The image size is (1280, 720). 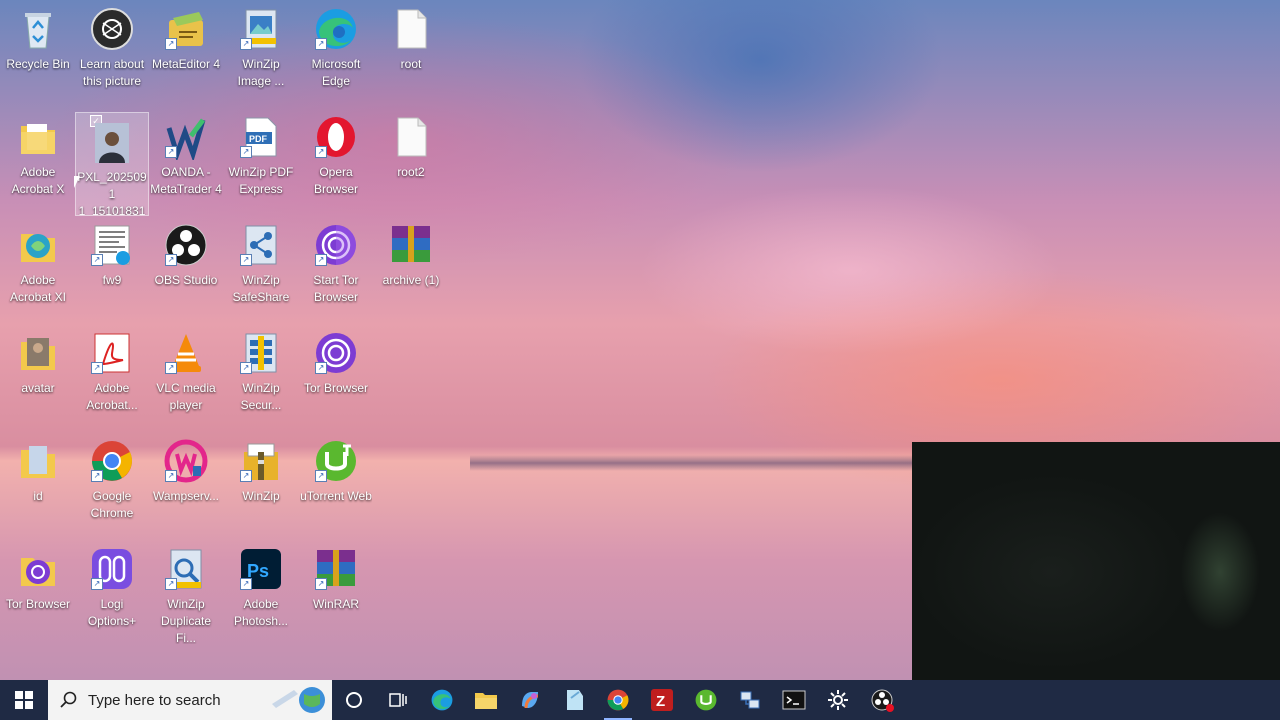 What do you see at coordinates (1096, 561) in the screenshot?
I see `webcam-overlay` at bounding box center [1096, 561].